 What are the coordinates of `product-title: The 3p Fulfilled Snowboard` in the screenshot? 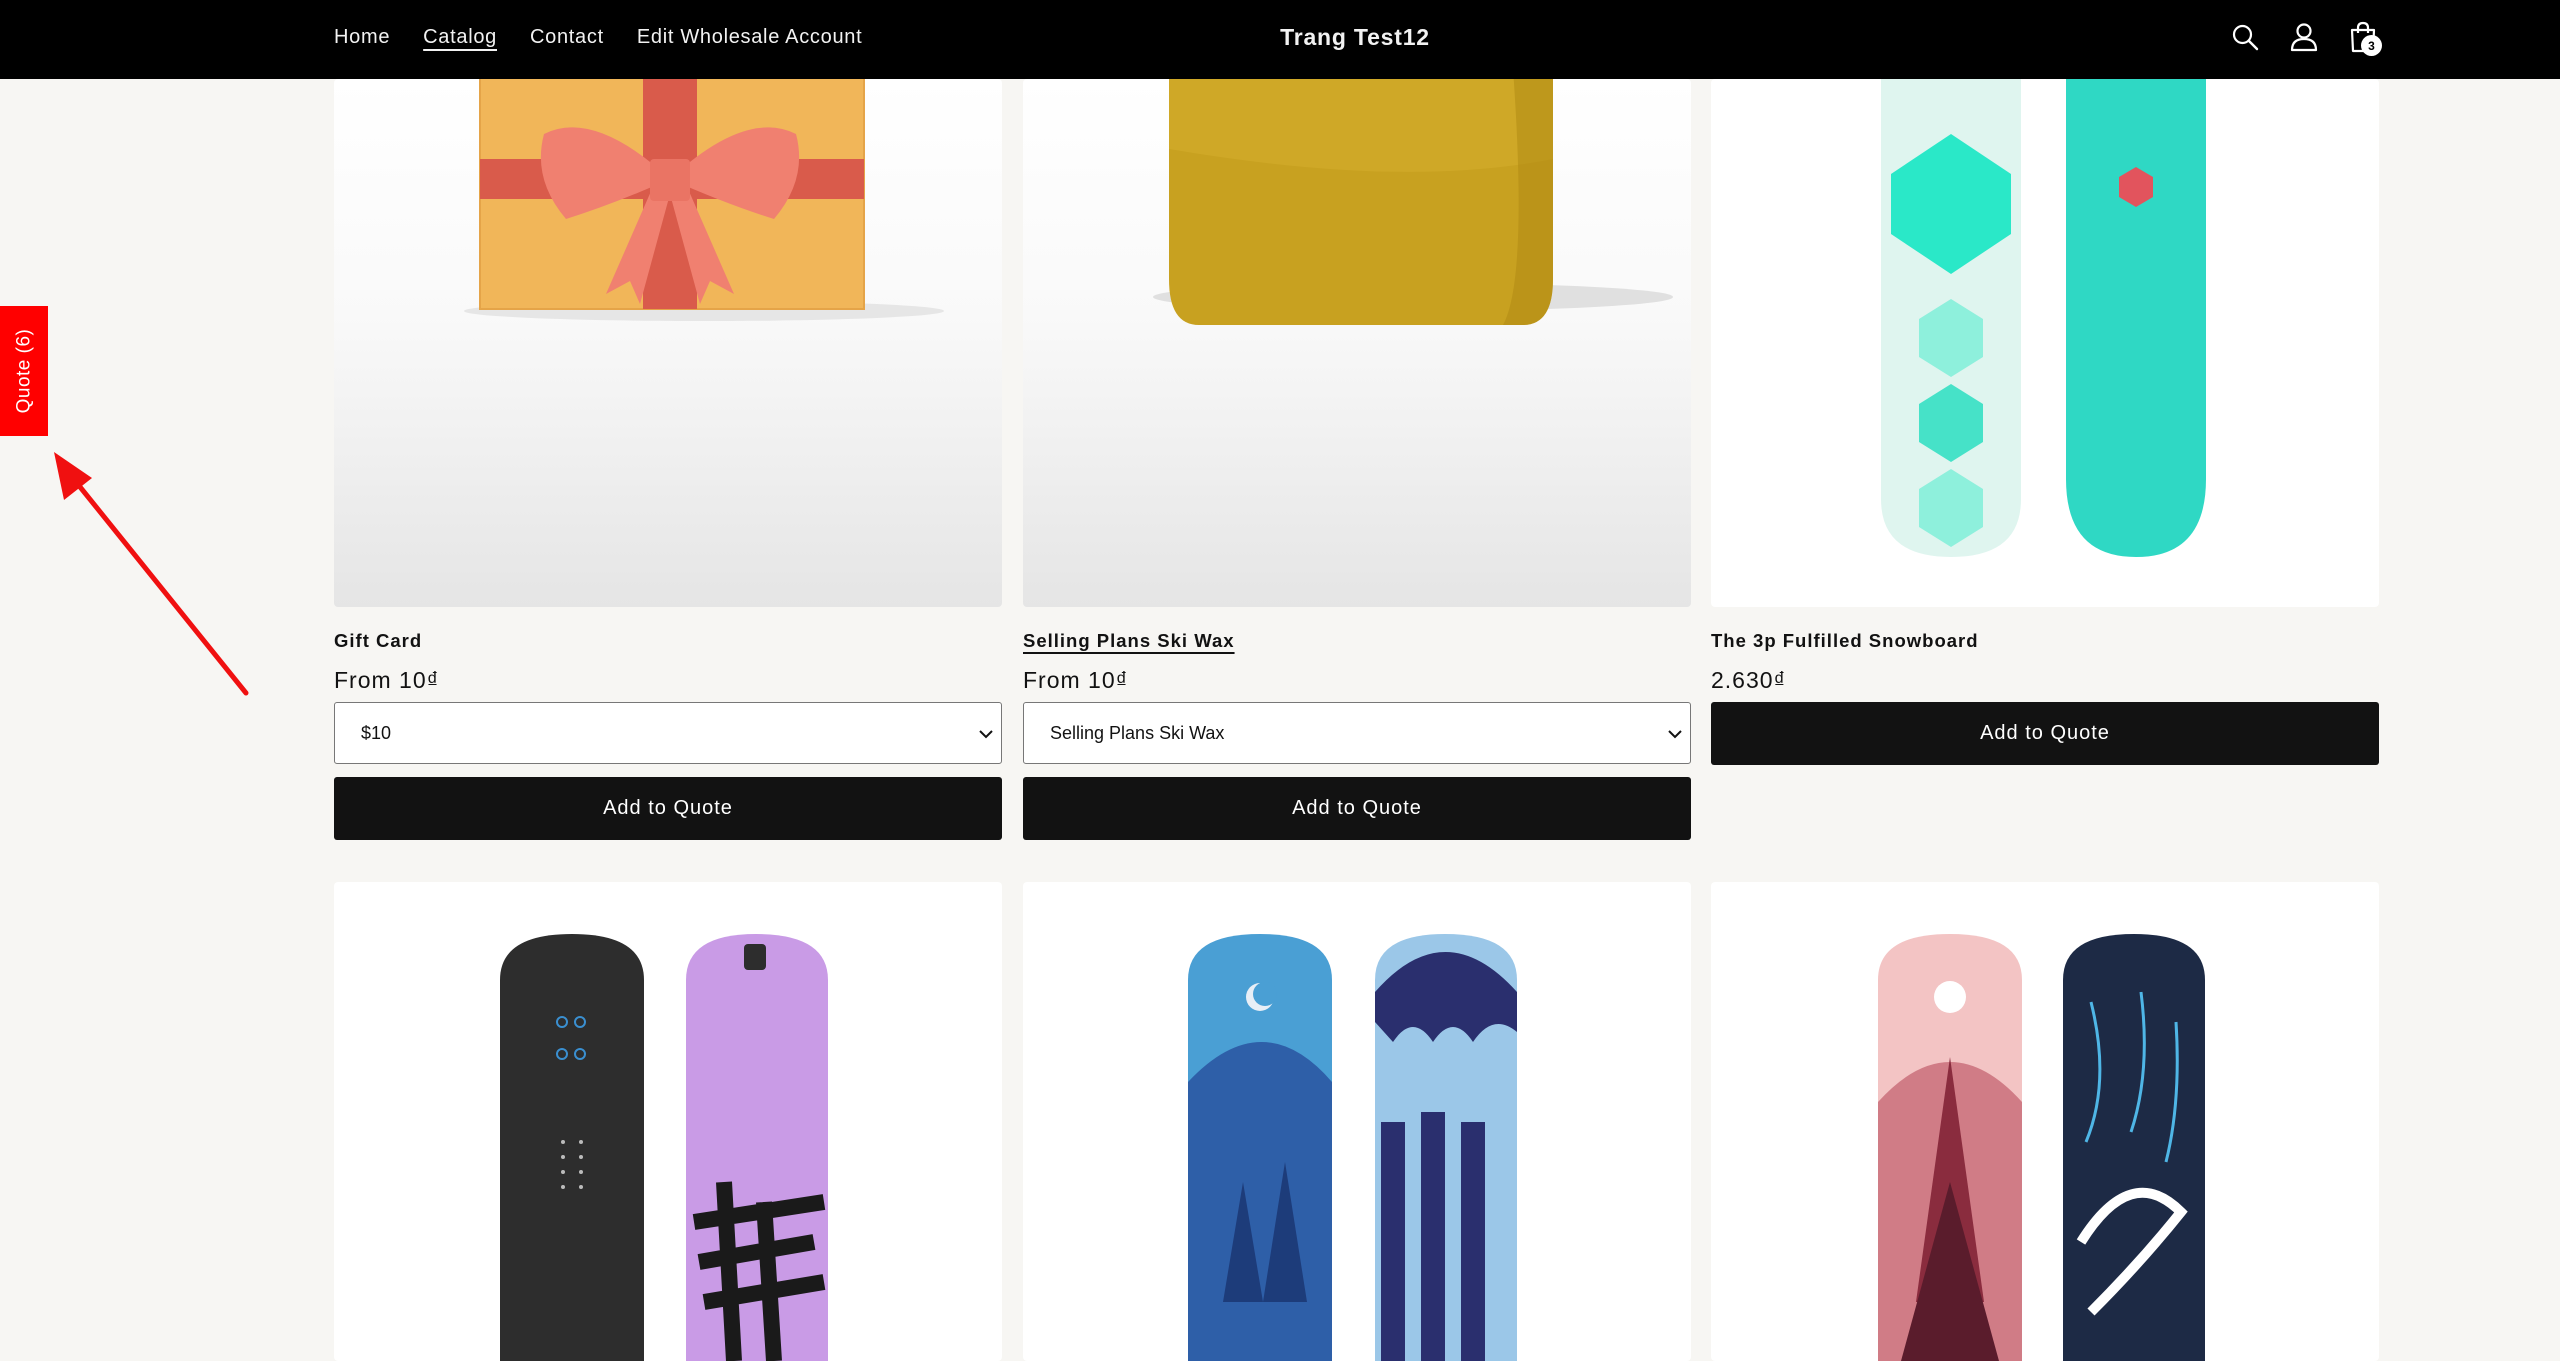 It's located at (1845, 641).